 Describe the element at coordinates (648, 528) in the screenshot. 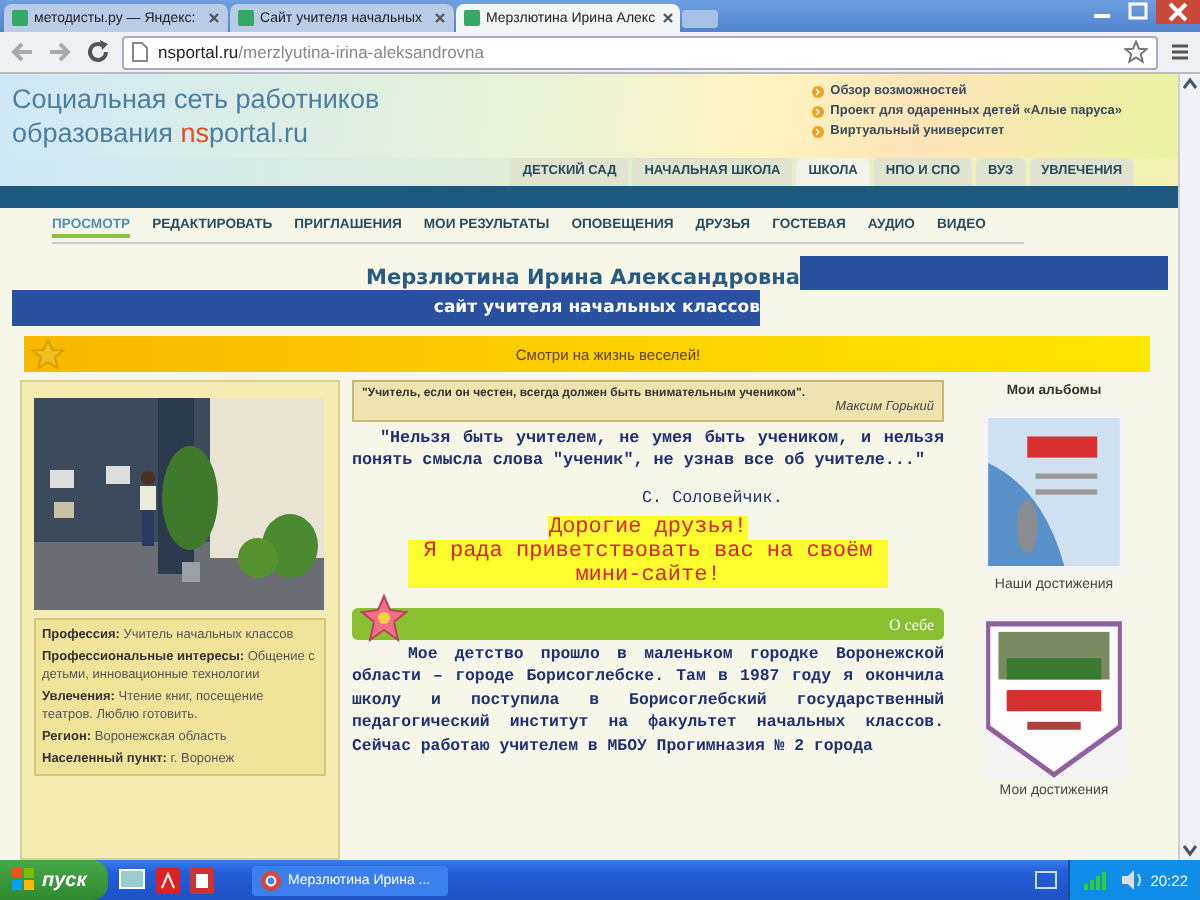

I see `greeting-text: Дорогие друзья!` at that location.